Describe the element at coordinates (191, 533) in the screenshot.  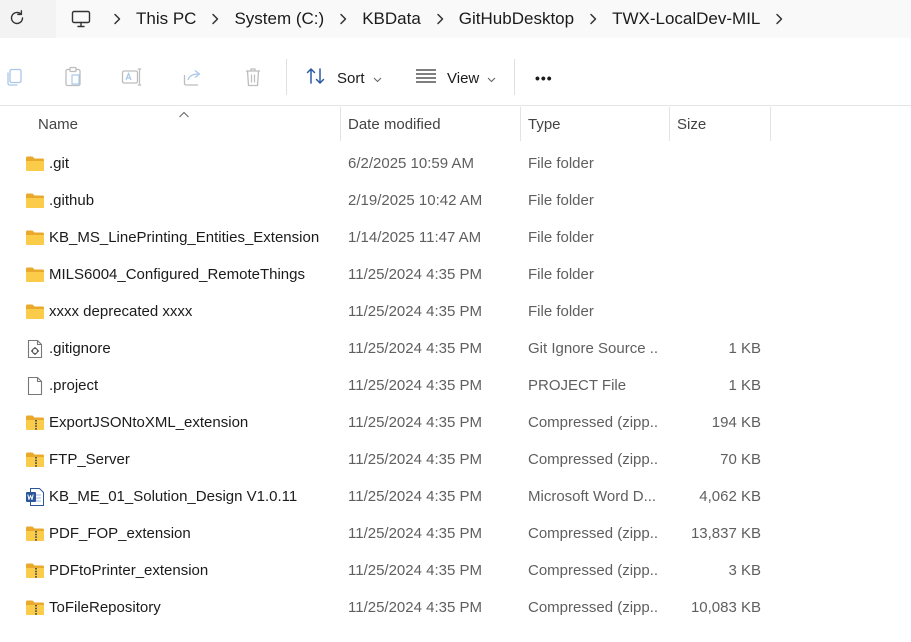
I see `file-name: PDF_FOP_extension` at that location.